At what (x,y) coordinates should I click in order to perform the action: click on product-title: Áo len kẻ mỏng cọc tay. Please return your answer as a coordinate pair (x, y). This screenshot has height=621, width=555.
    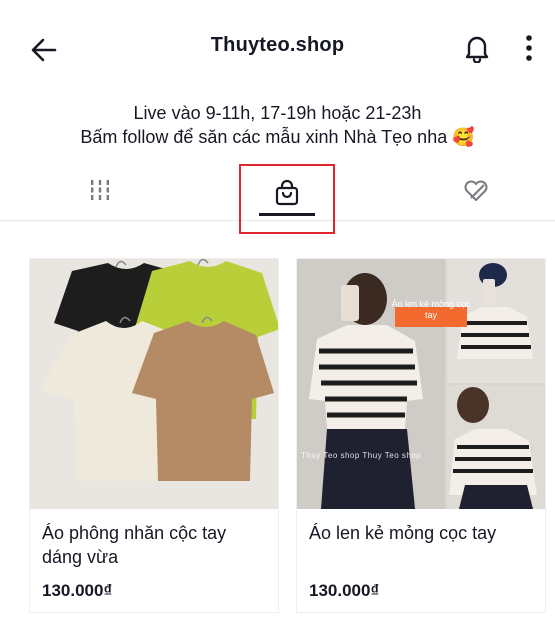
    Looking at the image, I should click on (403, 533).